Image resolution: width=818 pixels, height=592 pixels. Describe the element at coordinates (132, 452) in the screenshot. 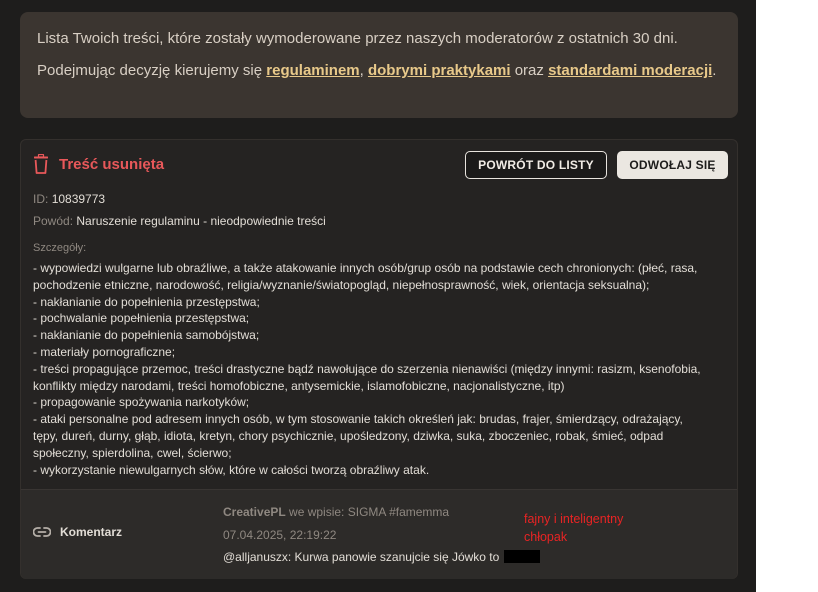

I see `details-line: społeczny, spierdolina, cwel, ścierwo;` at that location.